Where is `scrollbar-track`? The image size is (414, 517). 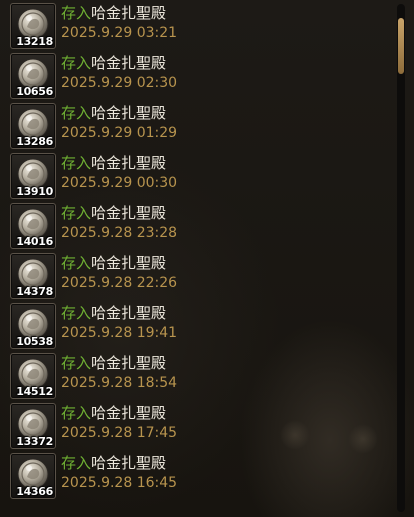 scrollbar-track is located at coordinates (401, 258).